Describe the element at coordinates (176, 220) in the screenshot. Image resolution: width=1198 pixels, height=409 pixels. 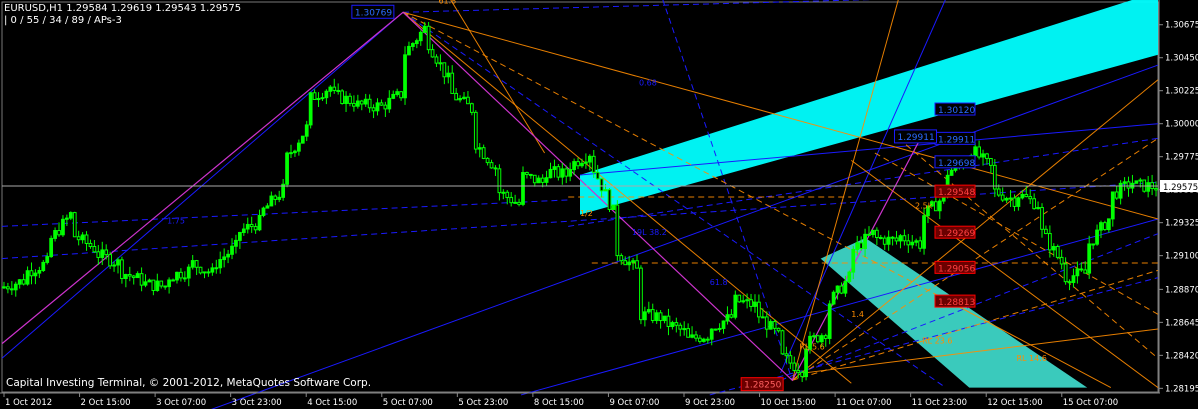
I see `chart-annotation: 1.75` at that location.